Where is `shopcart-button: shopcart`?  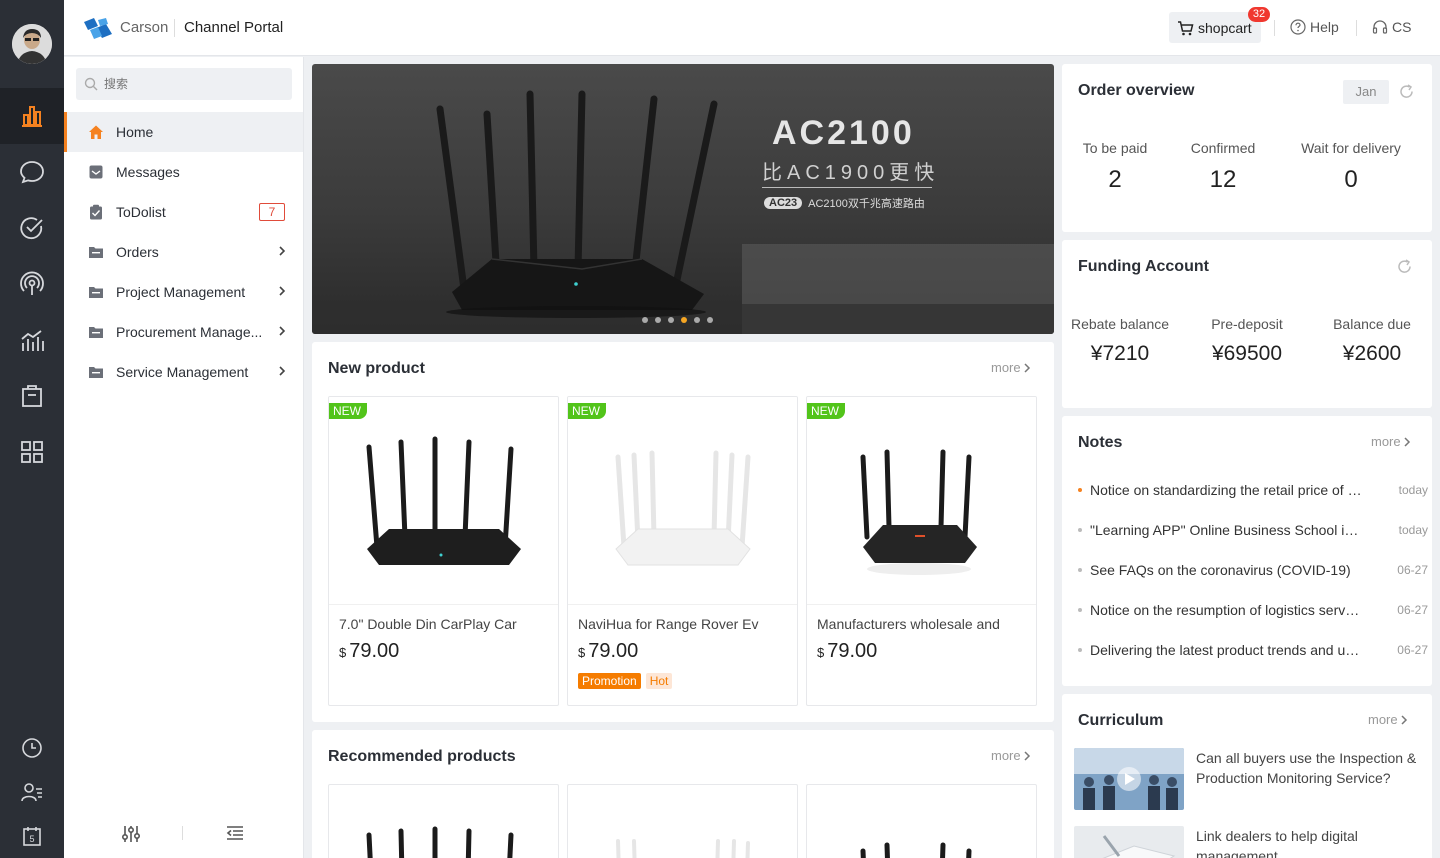 shopcart-button: shopcart is located at coordinates (1215, 27).